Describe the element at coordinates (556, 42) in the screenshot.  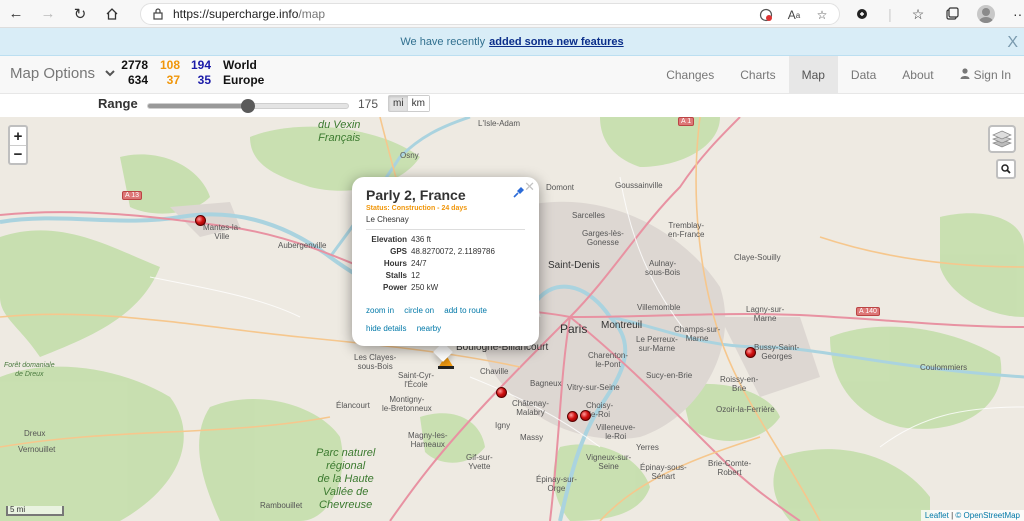
I see `new-features-link: added some new features` at that location.